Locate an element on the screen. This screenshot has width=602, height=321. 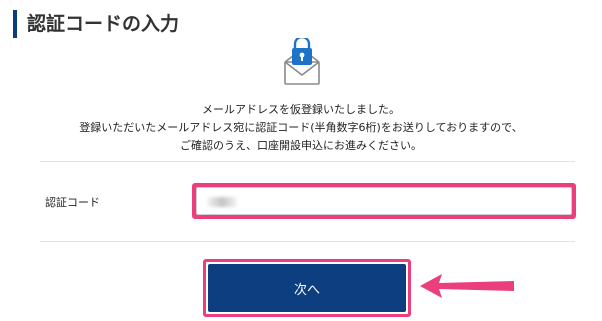
divider-bottom is located at coordinates (307, 241).